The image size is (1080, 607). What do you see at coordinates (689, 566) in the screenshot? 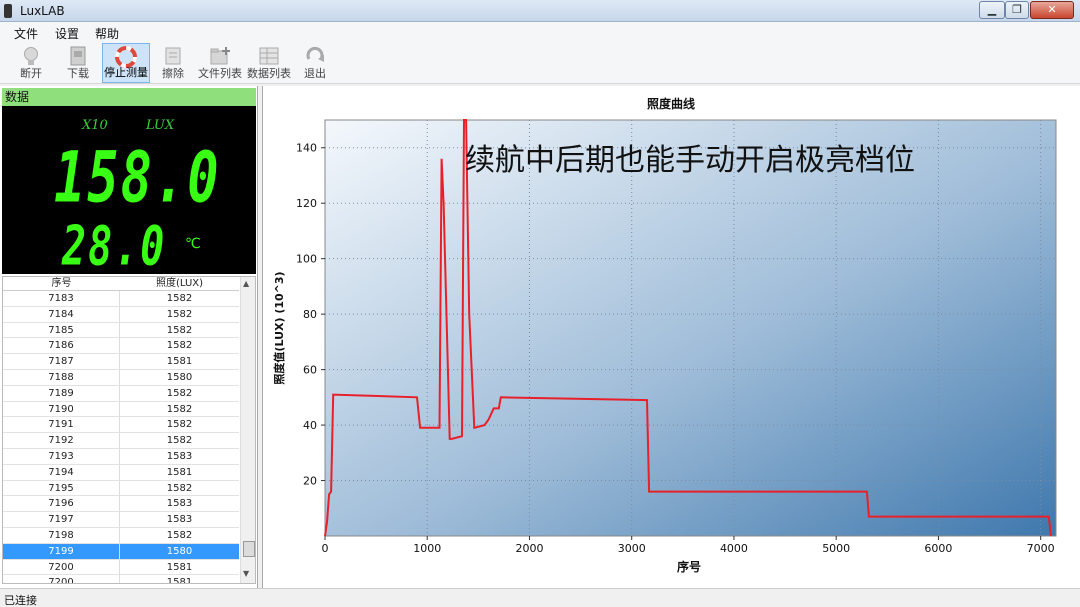
I see `x-axis-label: 序号` at bounding box center [689, 566].